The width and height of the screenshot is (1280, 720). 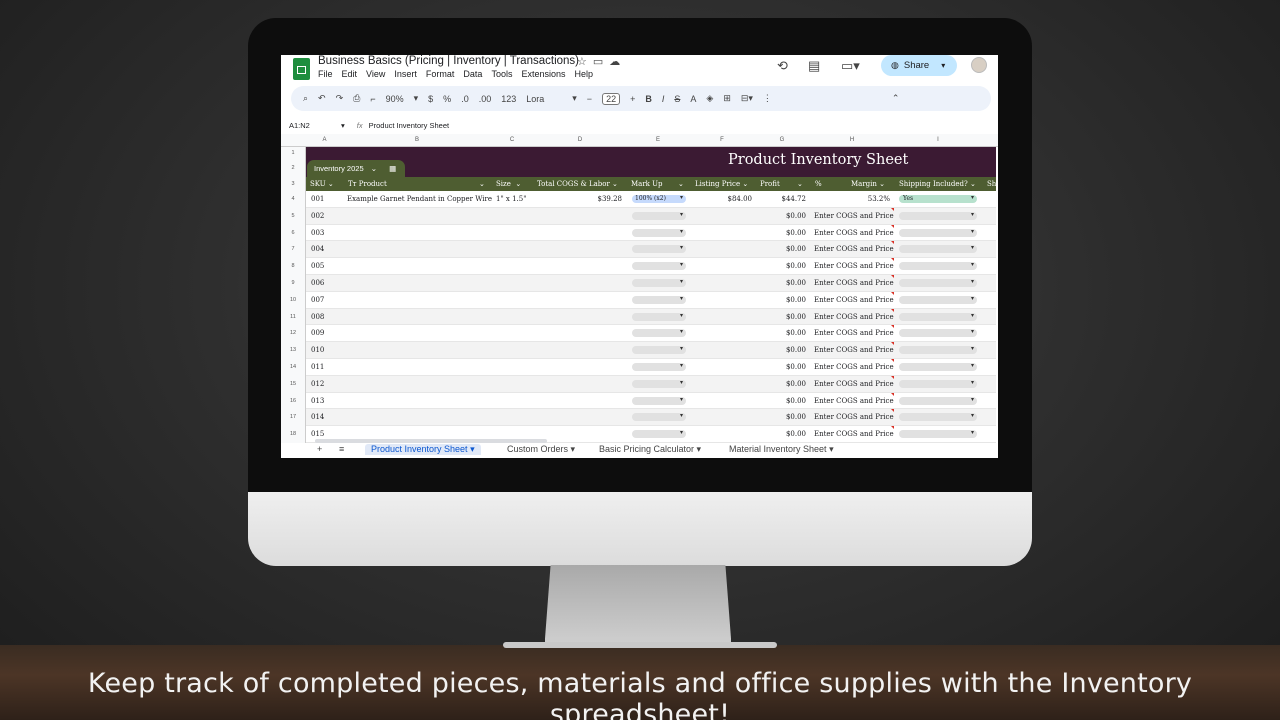 I want to click on search-menus-icon: ⌕, so click(x=305, y=98).